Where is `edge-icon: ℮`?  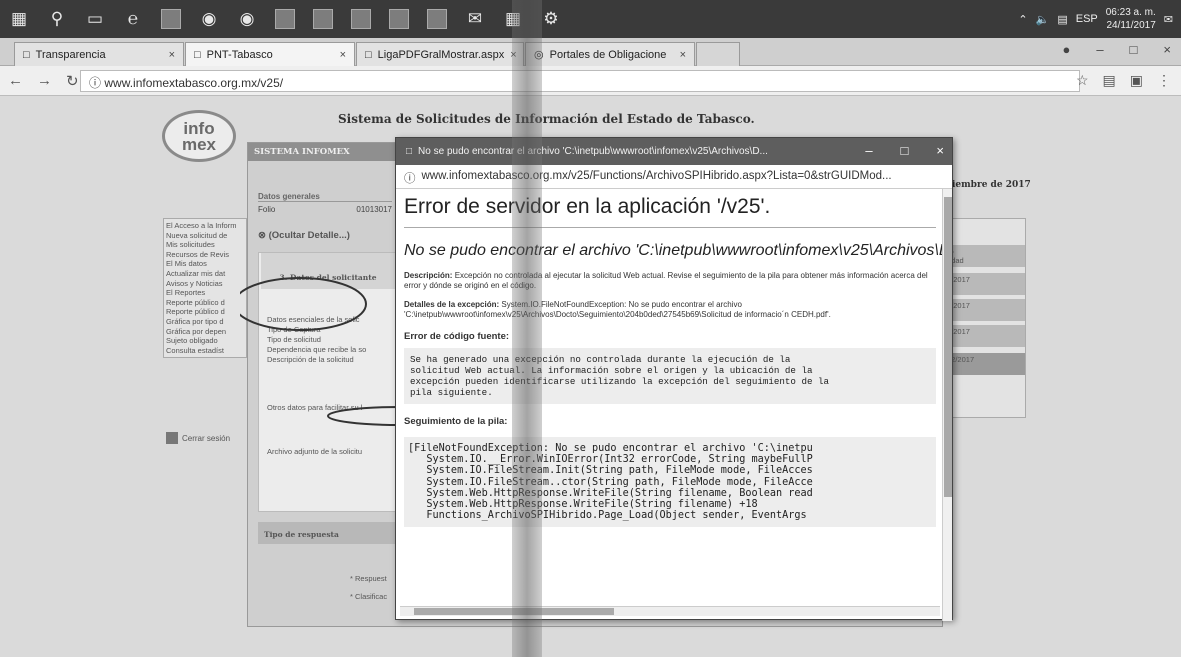 edge-icon: ℮ is located at coordinates (133, 19).